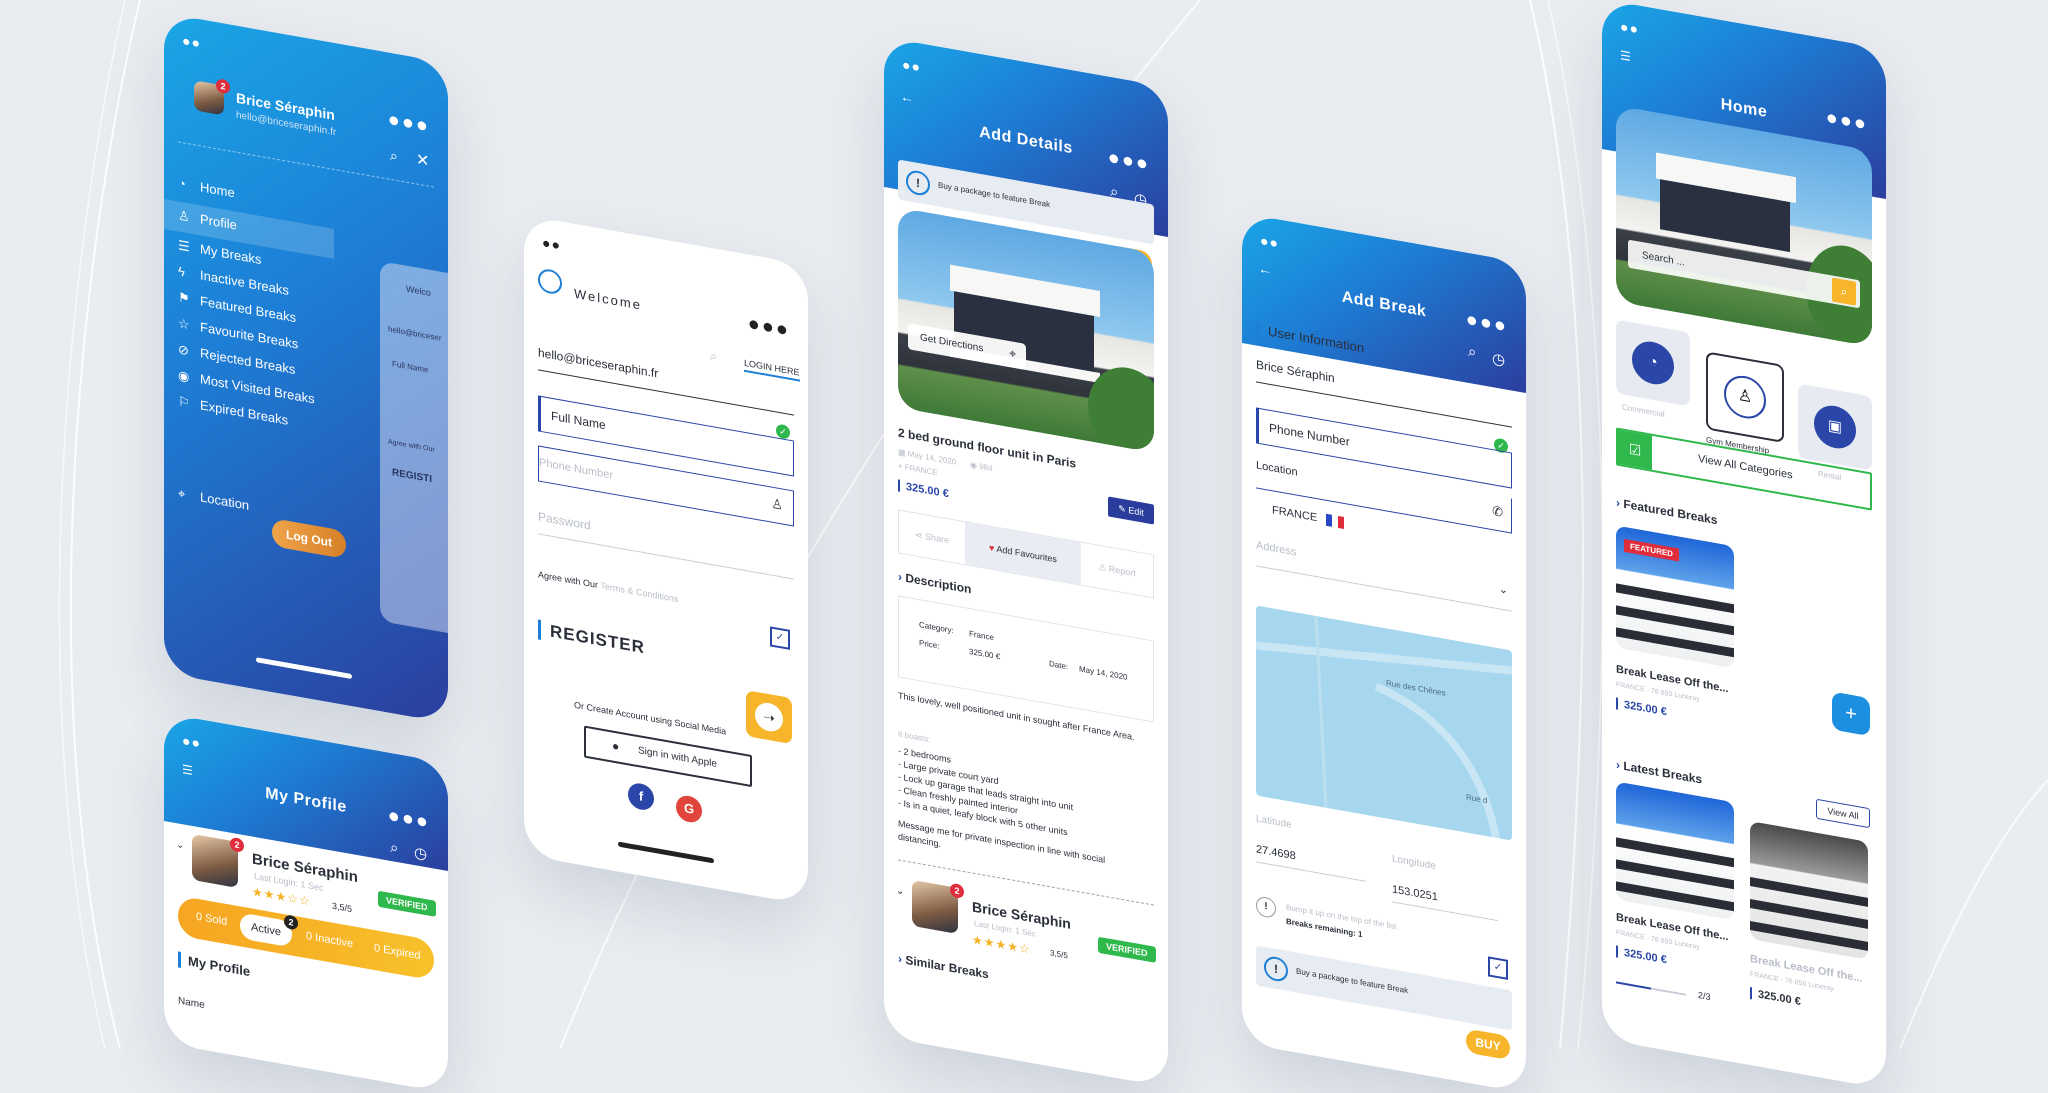 The image size is (2048, 1093). I want to click on owner-rating: 3,5/5, so click(1059, 954).